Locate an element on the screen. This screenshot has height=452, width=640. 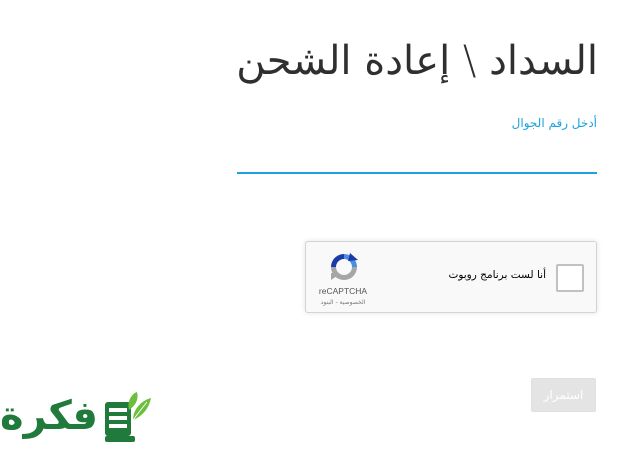
recaptcha-brand: reCAPTCHA is located at coordinates (343, 291).